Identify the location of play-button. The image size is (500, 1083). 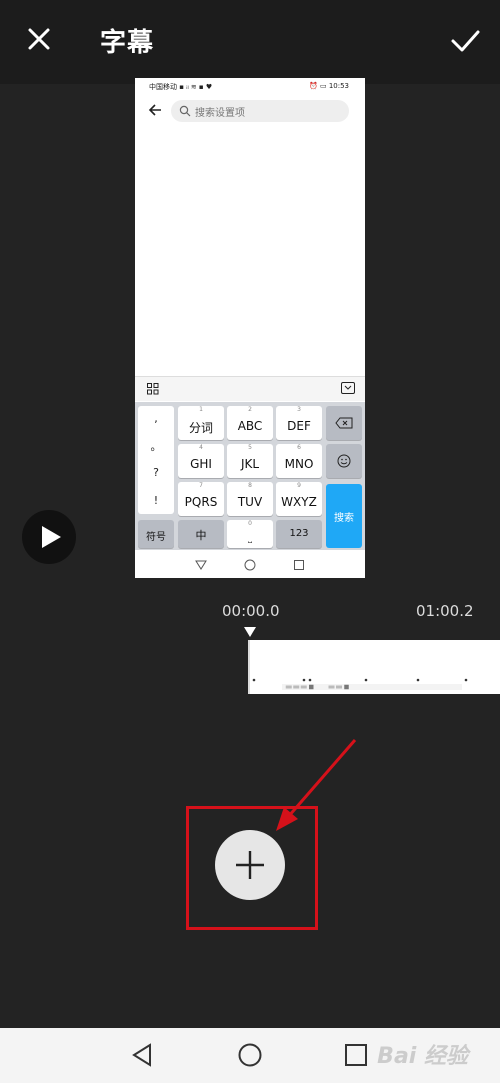
(49, 537).